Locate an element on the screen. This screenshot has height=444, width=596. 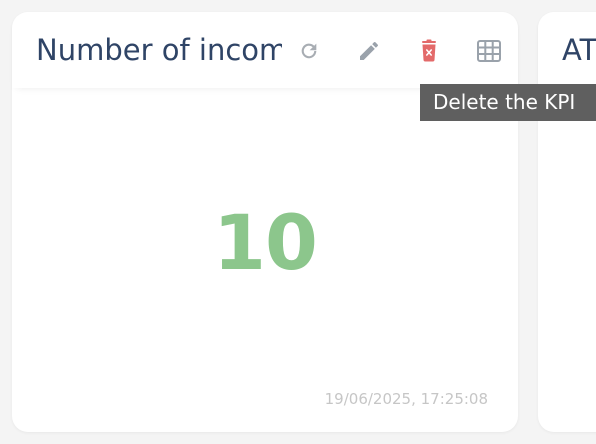
delete-kpi-tooltip: Delete the KPI is located at coordinates (508, 102).